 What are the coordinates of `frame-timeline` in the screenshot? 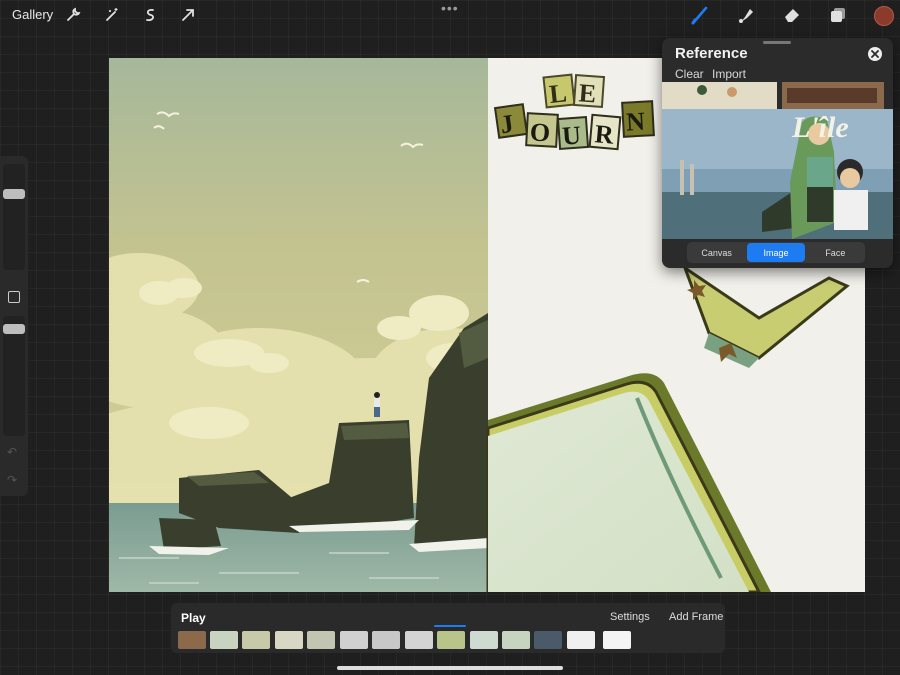 It's located at (448, 641).